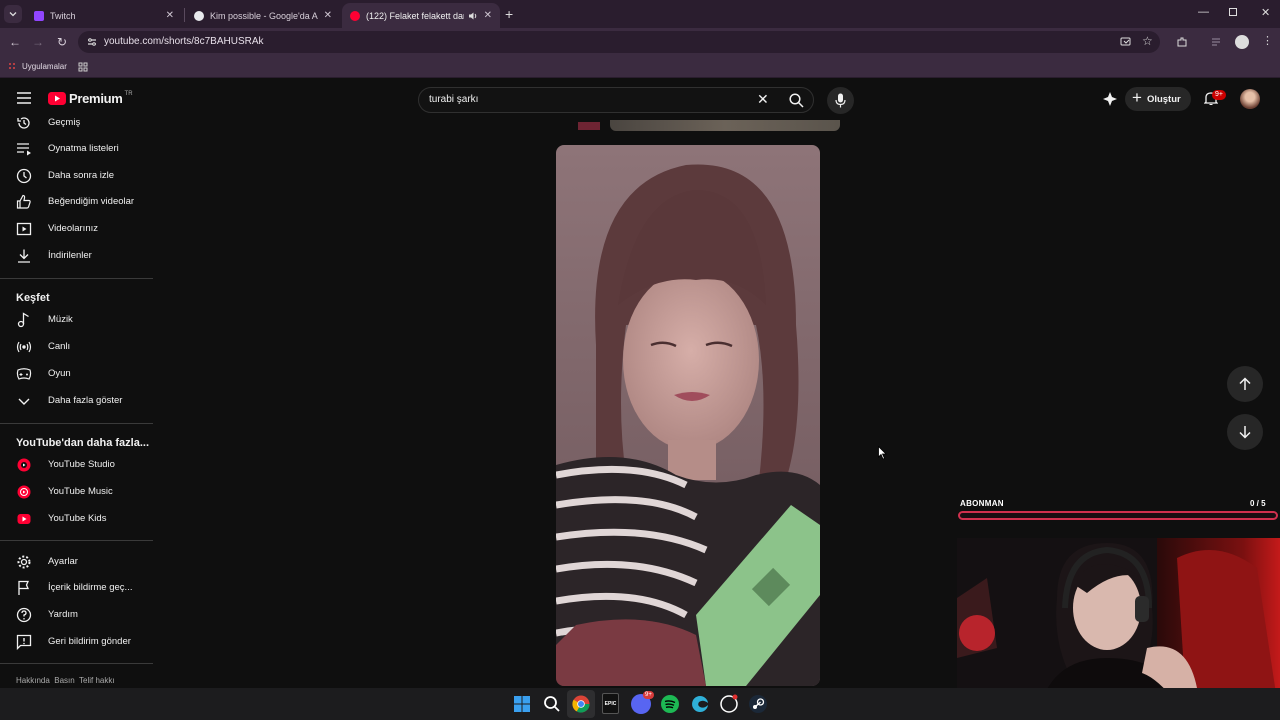  Describe the element at coordinates (763, 99) in the screenshot. I see `clear-search-icon: ✕` at that location.